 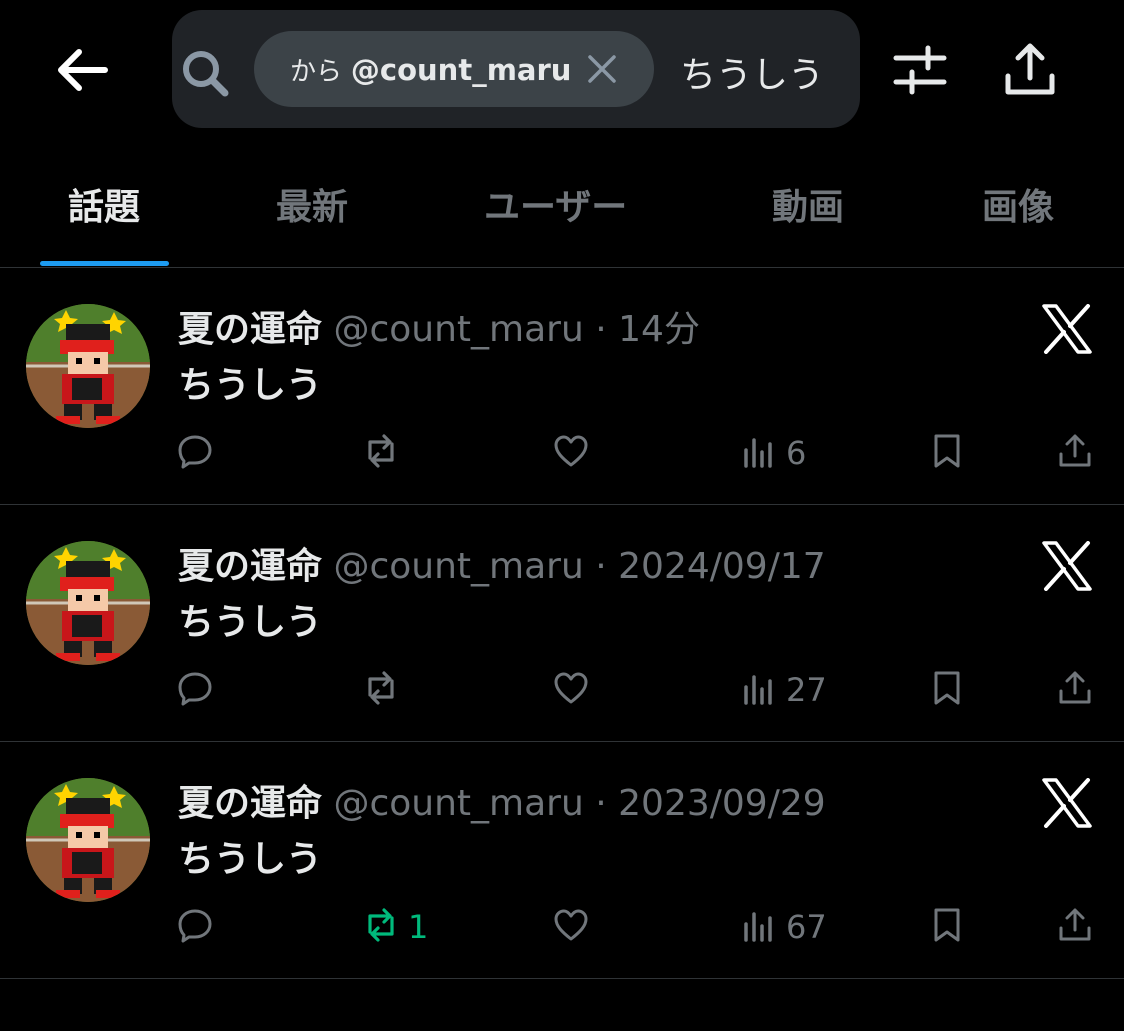 I want to click on post-header: 夏の運命 @count_maru · 14分, so click(x=439, y=326).